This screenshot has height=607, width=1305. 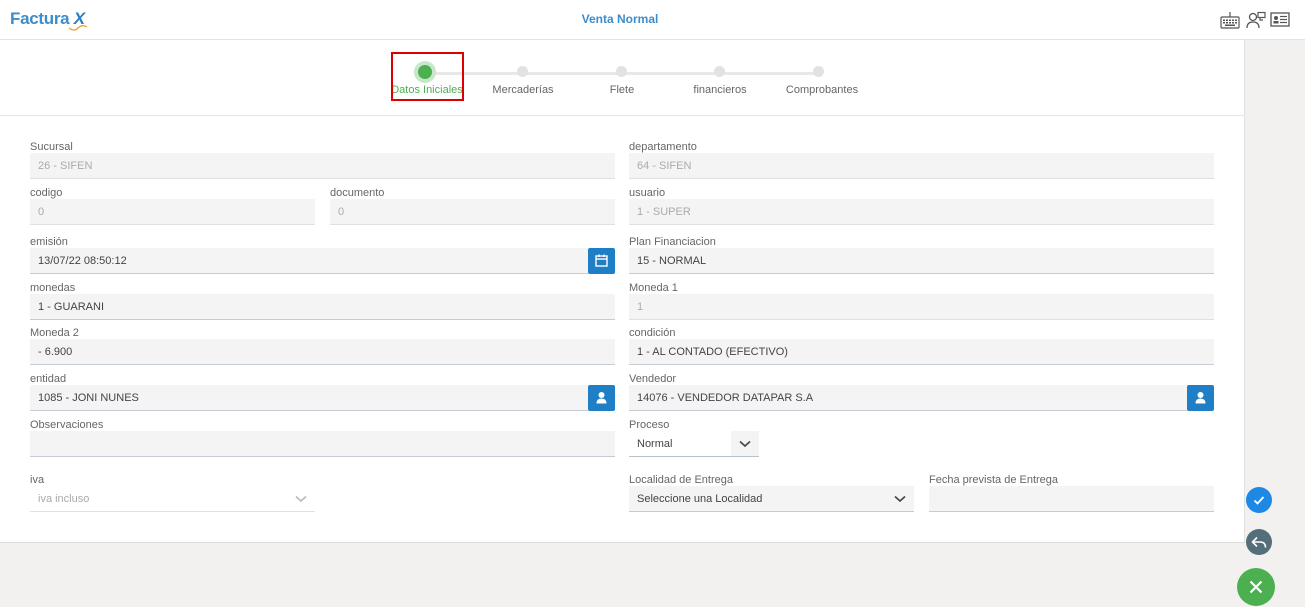 I want to click on moneda2-label: Moneda 2, so click(x=54, y=333).